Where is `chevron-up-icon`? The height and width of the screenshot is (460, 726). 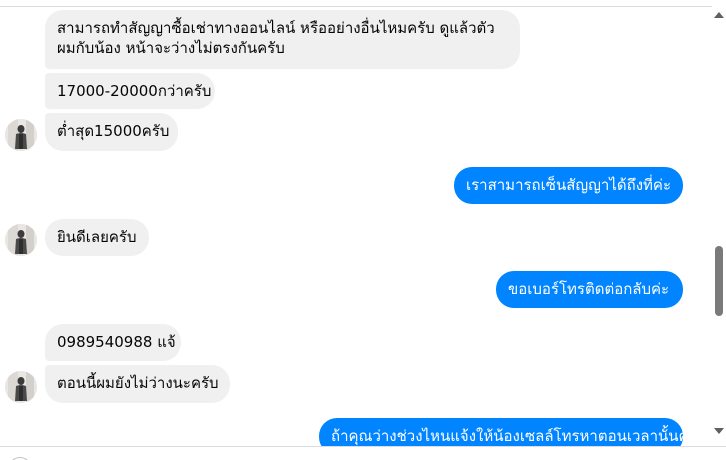
chevron-up-icon is located at coordinates (719, 15).